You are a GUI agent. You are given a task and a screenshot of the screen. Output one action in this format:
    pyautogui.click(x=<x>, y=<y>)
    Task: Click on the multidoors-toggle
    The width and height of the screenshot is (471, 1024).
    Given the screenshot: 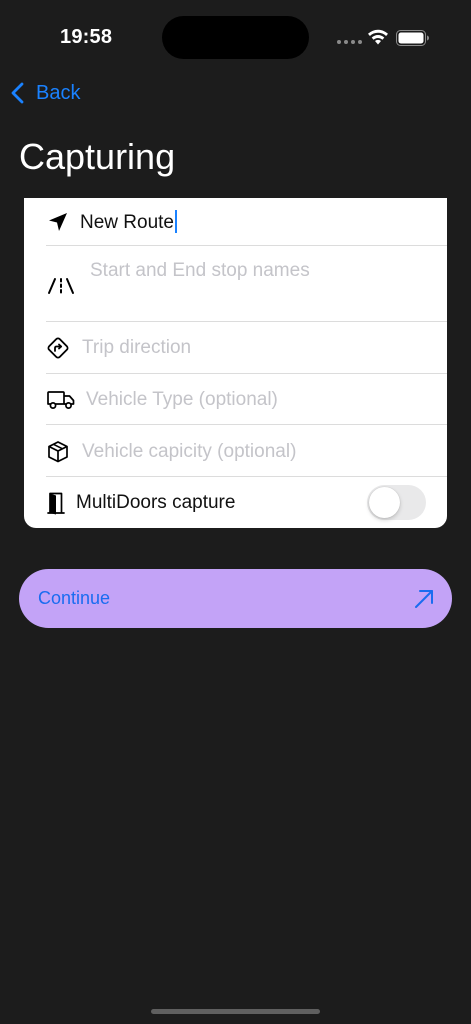 What is the action you would take?
    pyautogui.click(x=396, y=502)
    